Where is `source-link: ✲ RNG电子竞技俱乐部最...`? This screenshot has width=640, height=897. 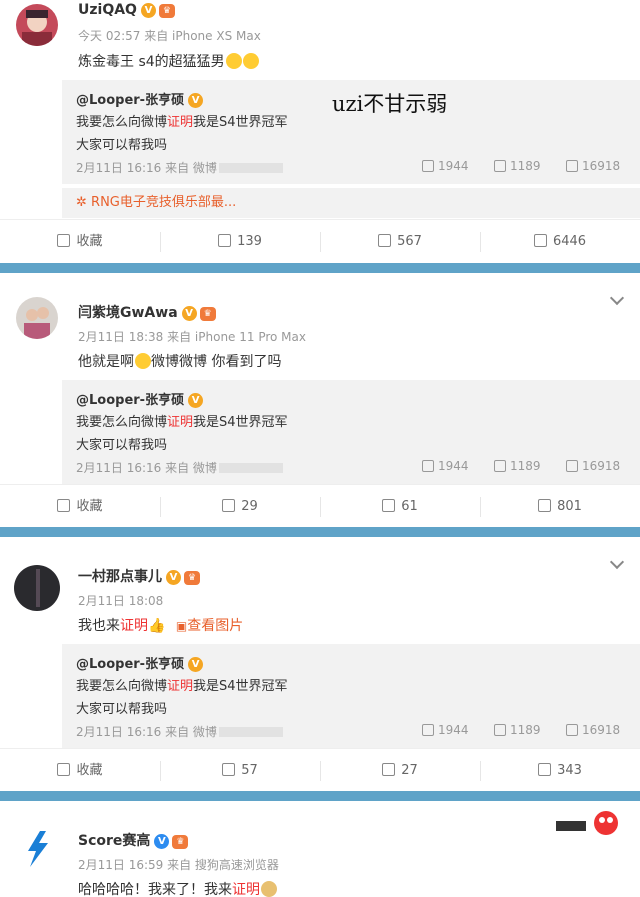 source-link: ✲ RNG电子竞技俱乐部最... is located at coordinates (351, 203).